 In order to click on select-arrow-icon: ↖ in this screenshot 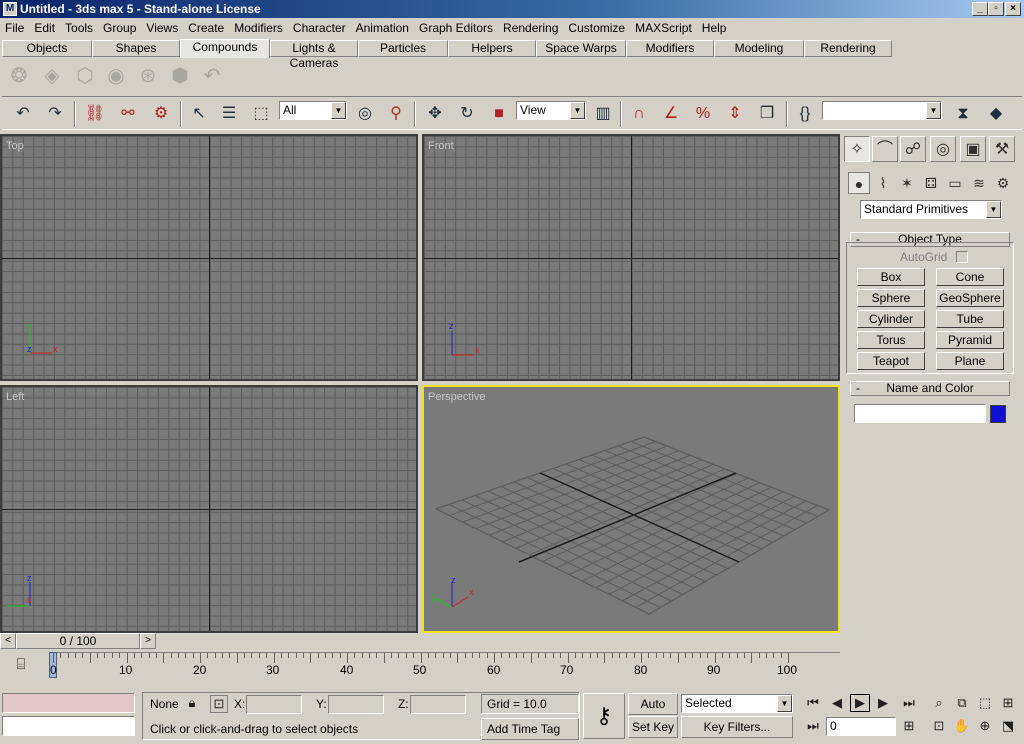, I will do `click(199, 114)`.